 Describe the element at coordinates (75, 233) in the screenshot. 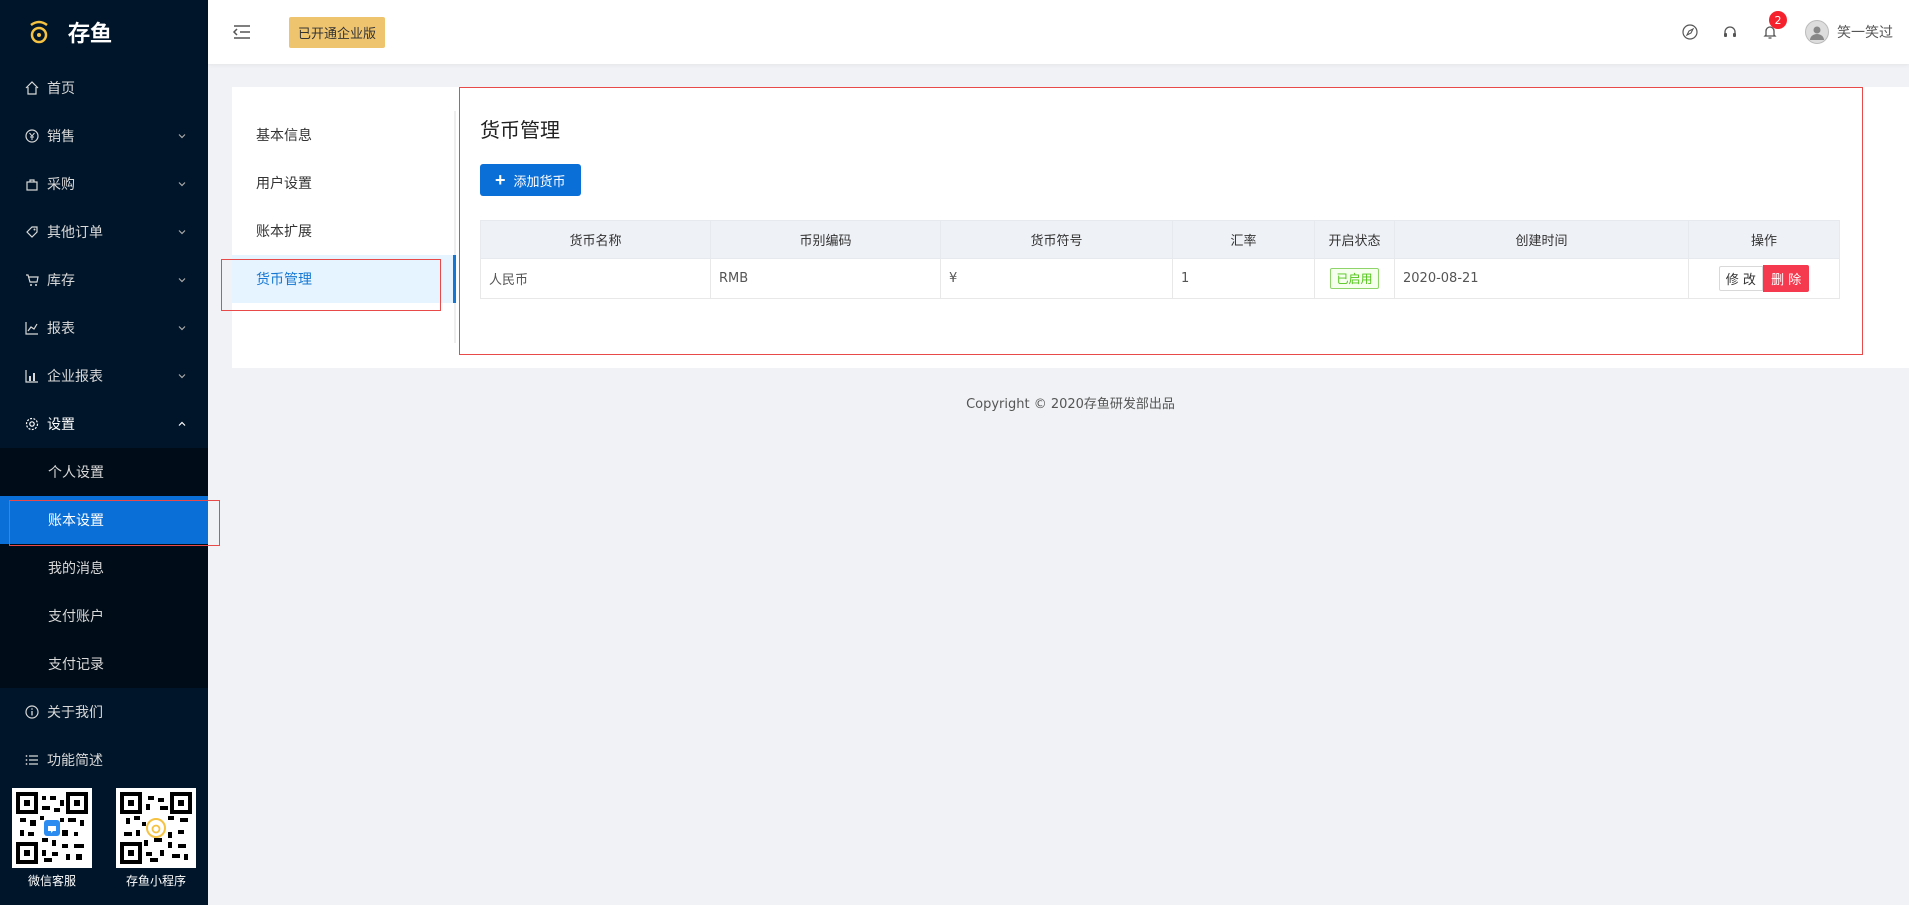

I see `sidebar-item-label: 其他订单` at that location.